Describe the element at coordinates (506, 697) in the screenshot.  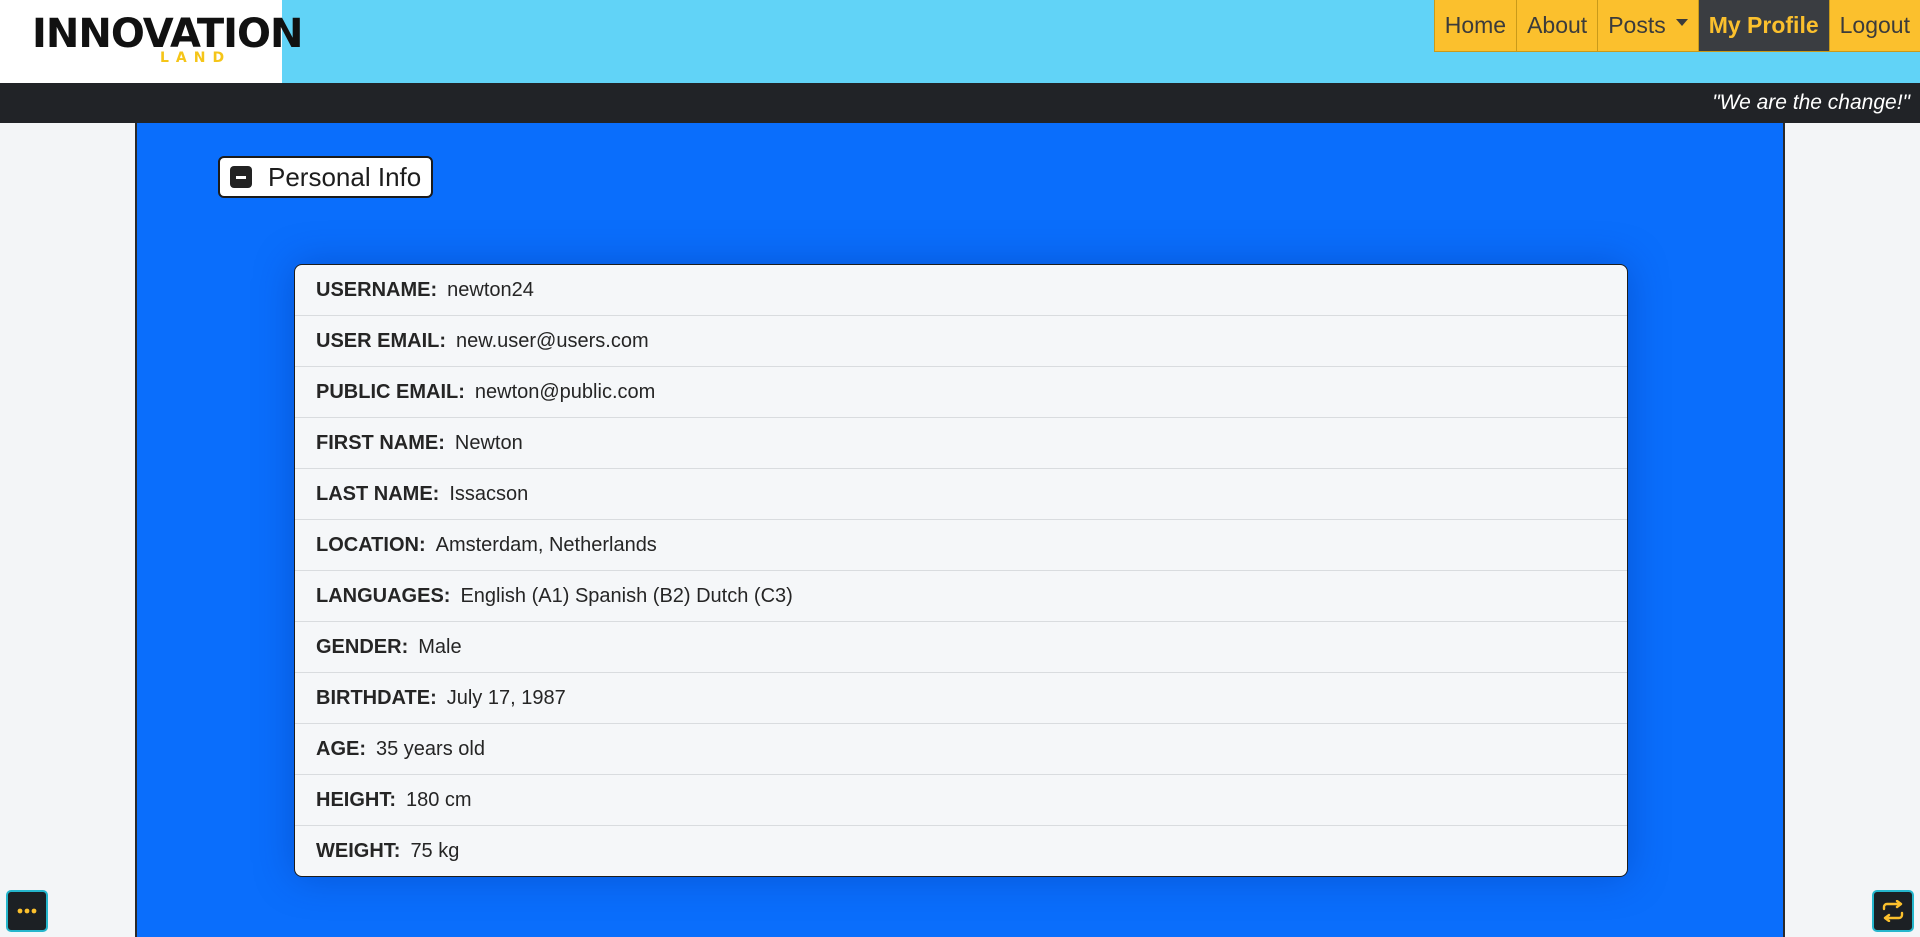
I see `info-value: July 17, 1987` at that location.